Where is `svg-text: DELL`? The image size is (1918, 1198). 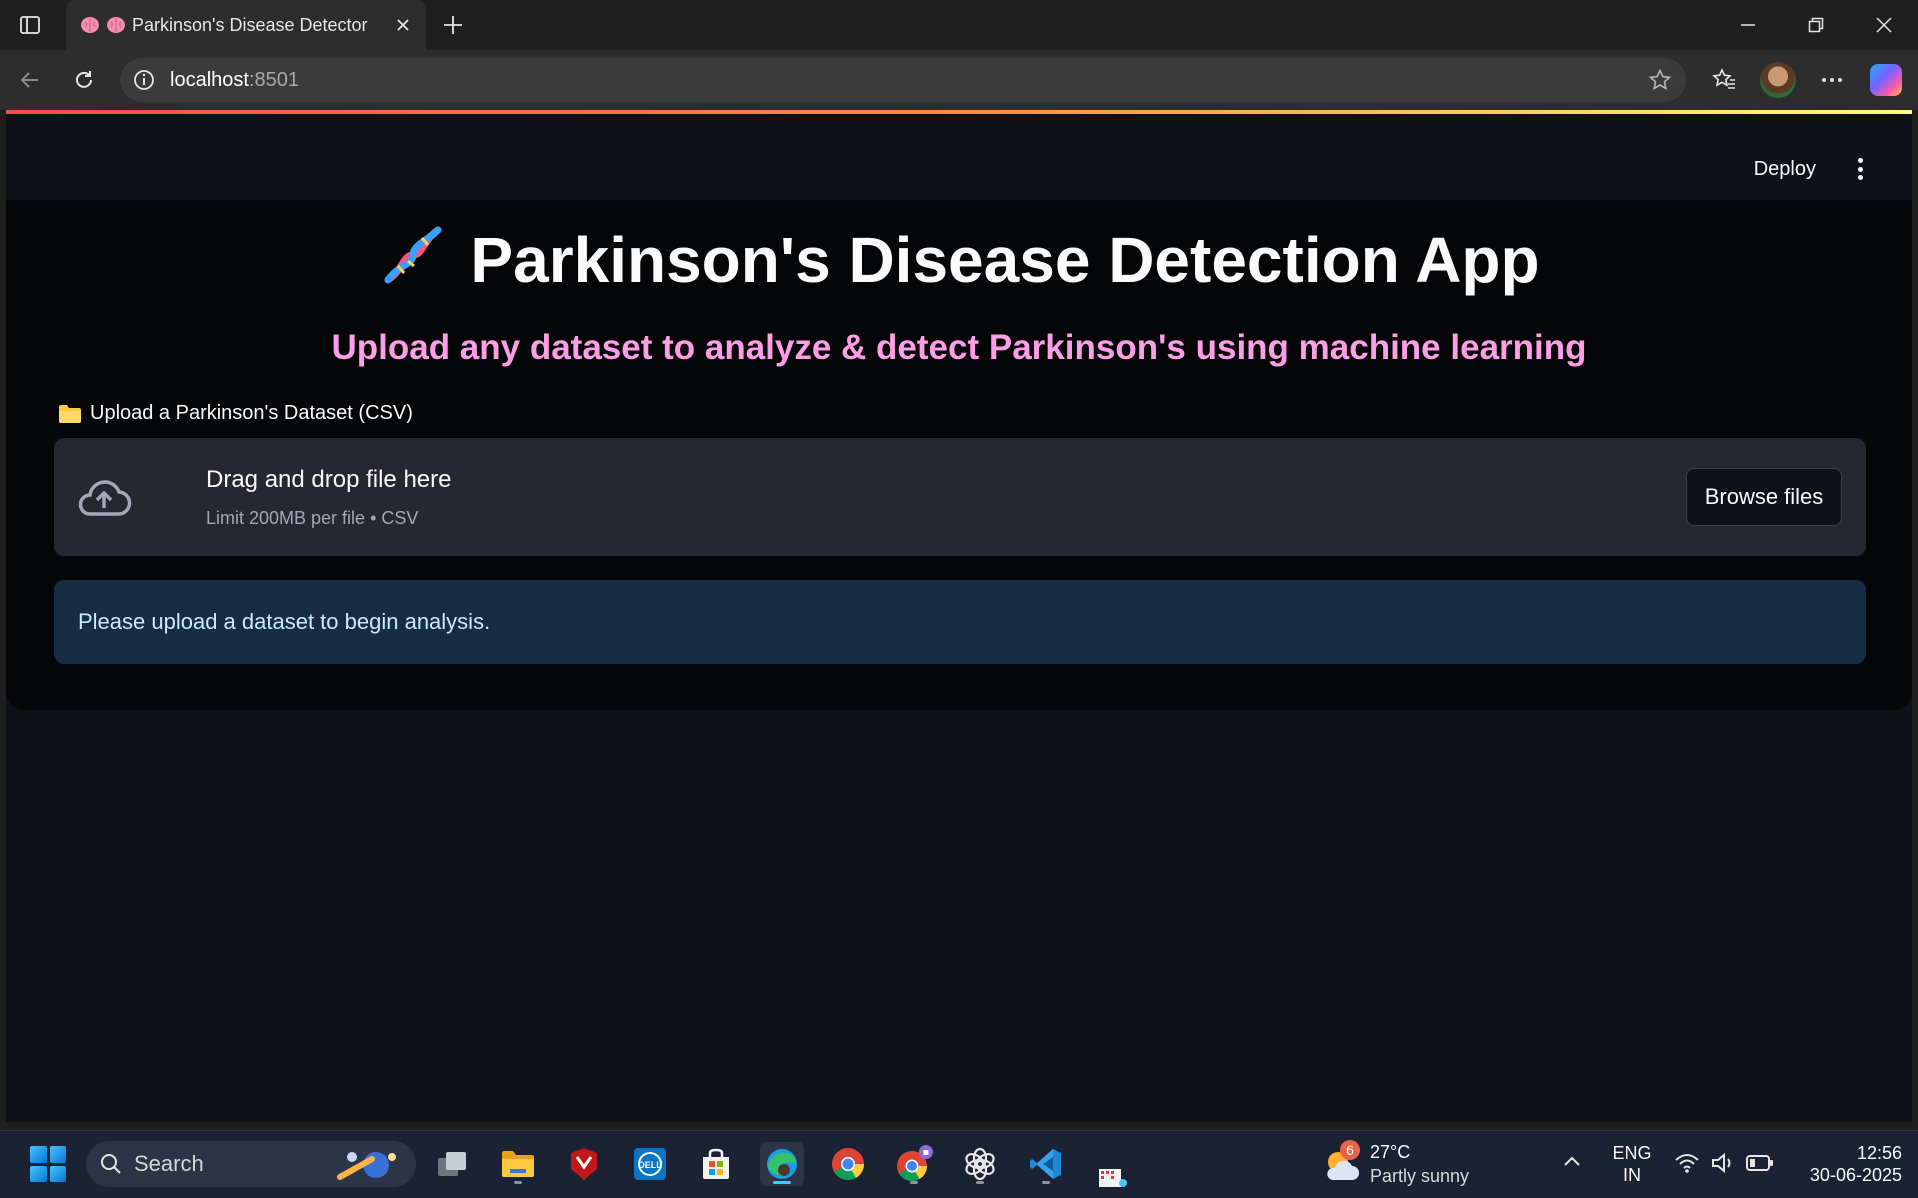 svg-text: DELL is located at coordinates (650, 1165).